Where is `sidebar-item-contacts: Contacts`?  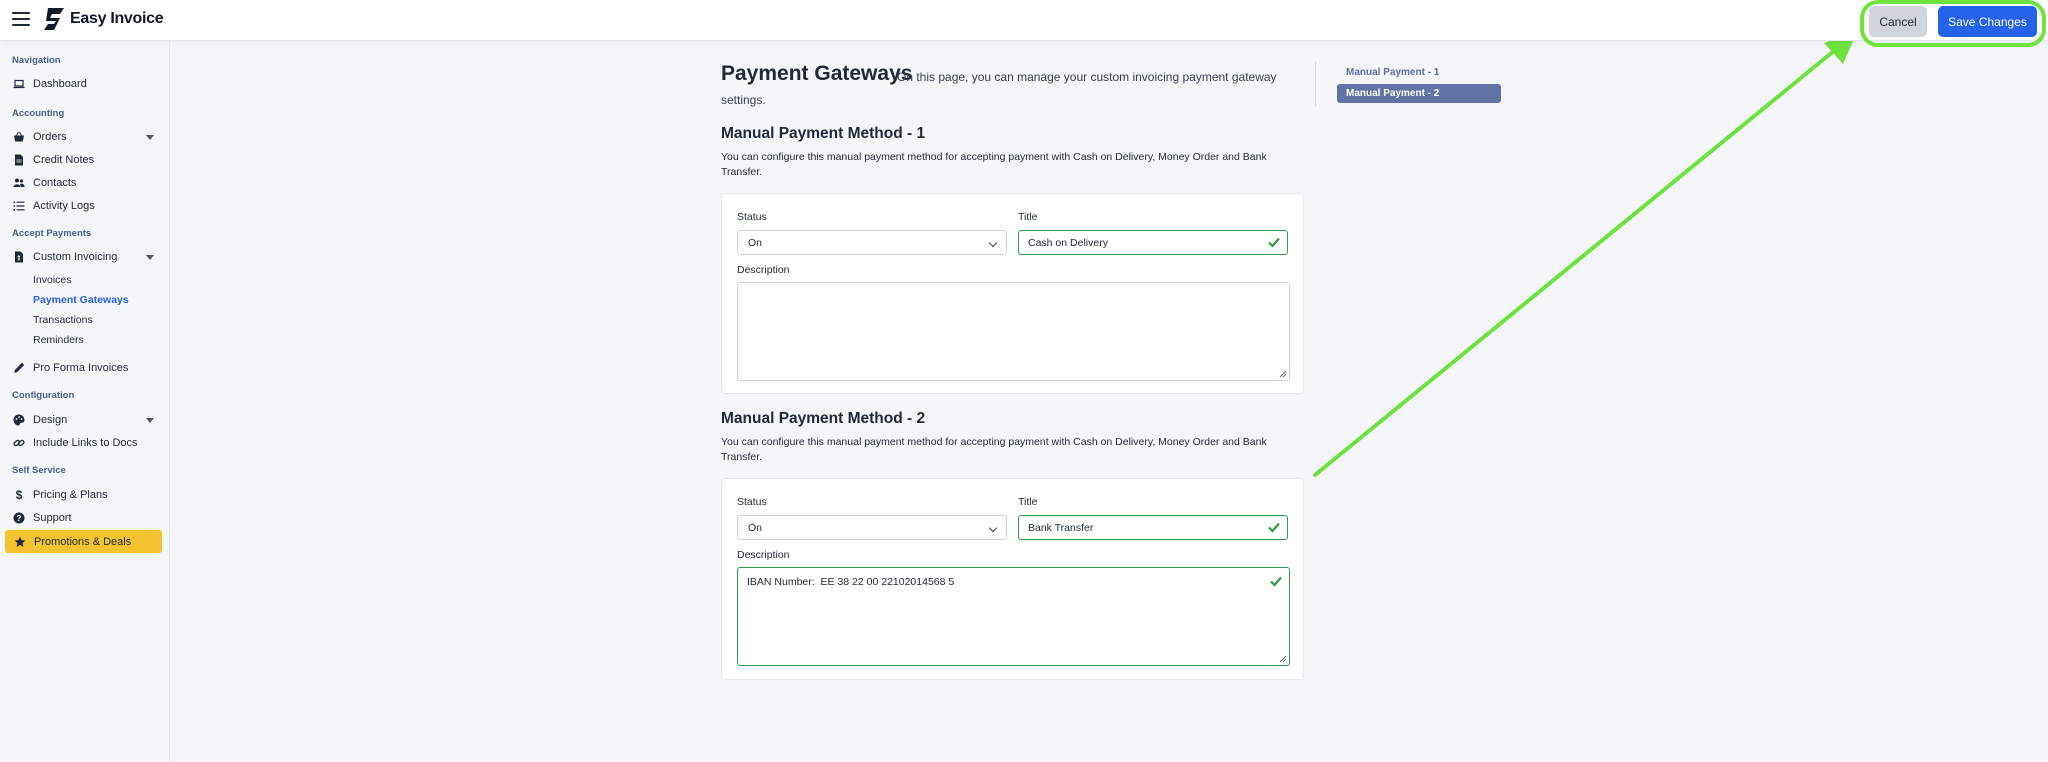 sidebar-item-contacts: Contacts is located at coordinates (44, 183).